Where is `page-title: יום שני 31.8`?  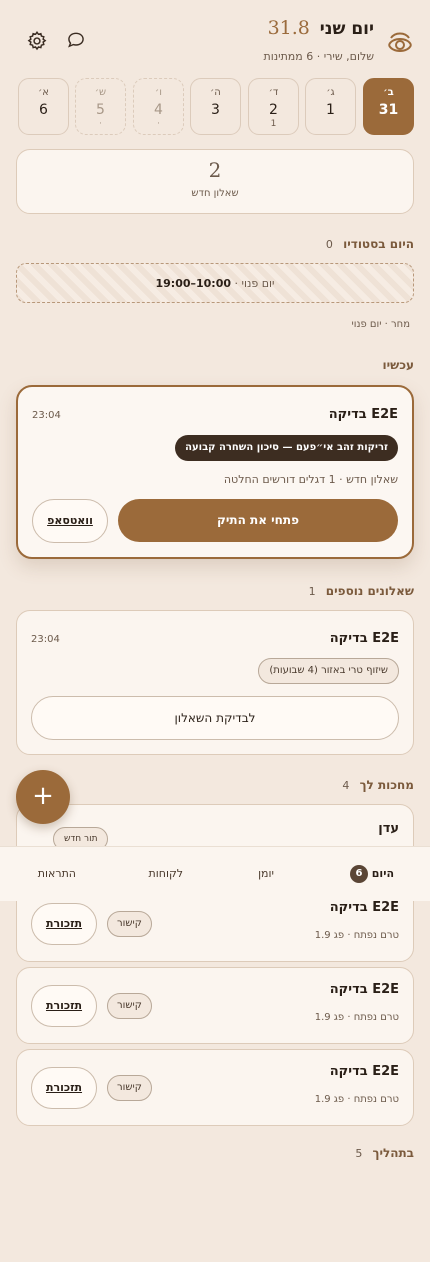
page-title: יום שני 31.8 is located at coordinates (321, 28).